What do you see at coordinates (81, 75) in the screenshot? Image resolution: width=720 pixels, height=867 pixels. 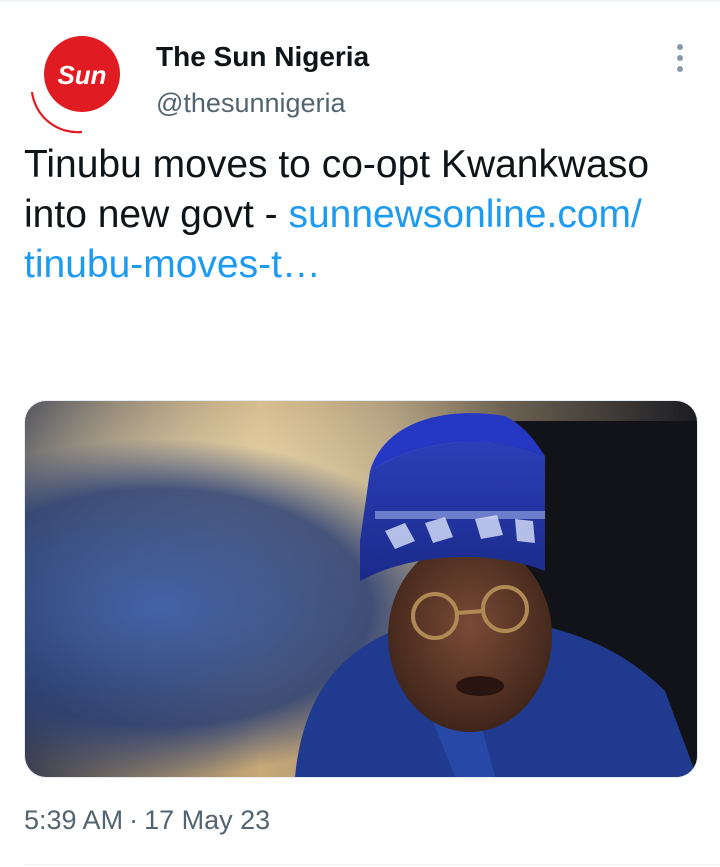 I see `avatar-logo-text: Sun` at bounding box center [81, 75].